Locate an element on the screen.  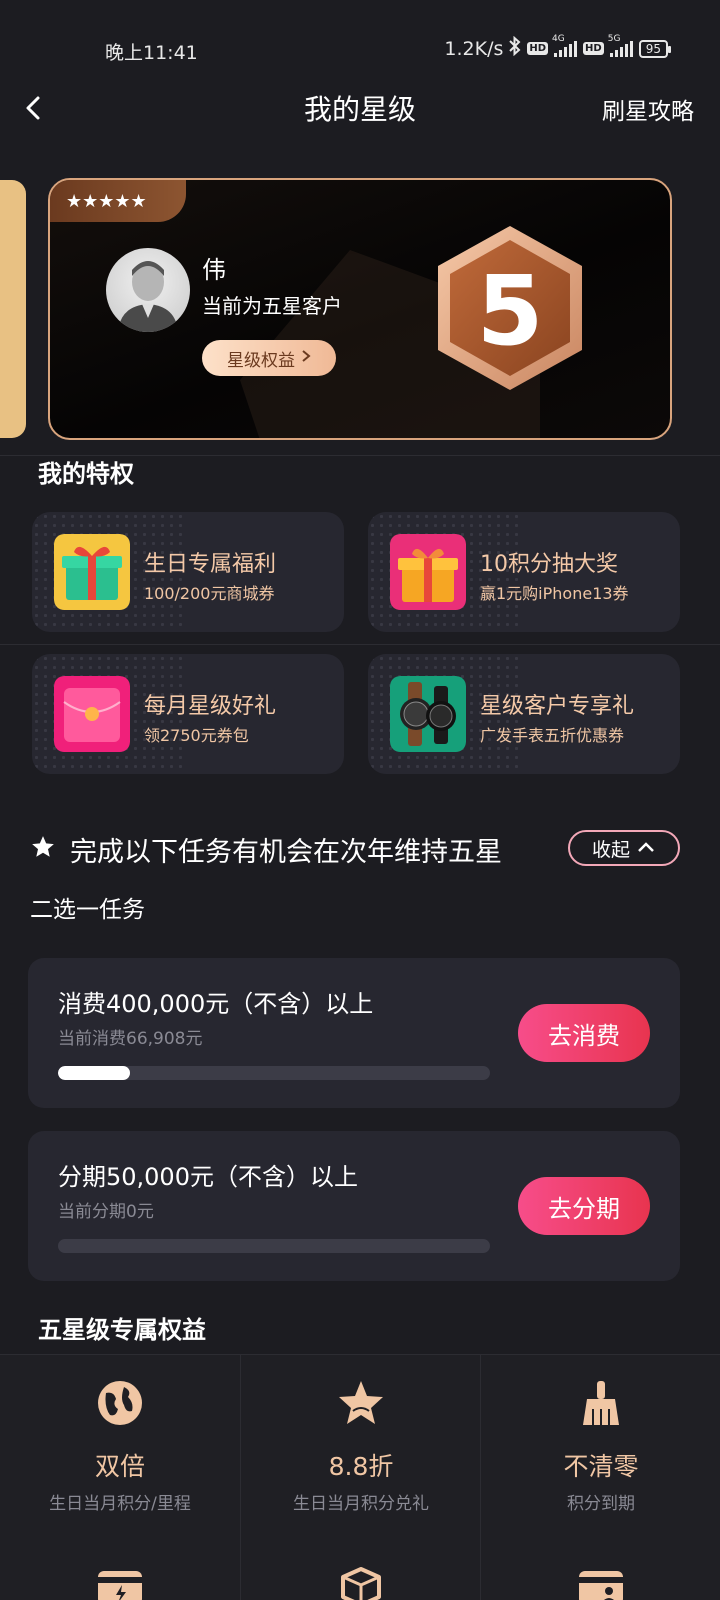
card-person-icon is located at coordinates (601, 1585).